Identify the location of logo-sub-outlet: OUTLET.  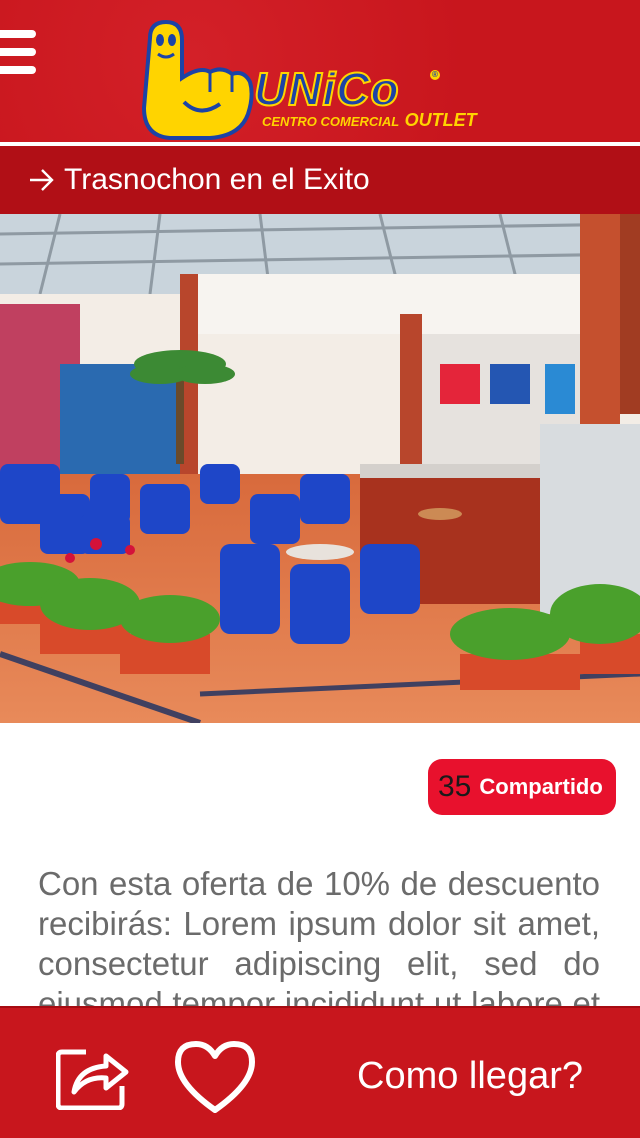
(440, 120).